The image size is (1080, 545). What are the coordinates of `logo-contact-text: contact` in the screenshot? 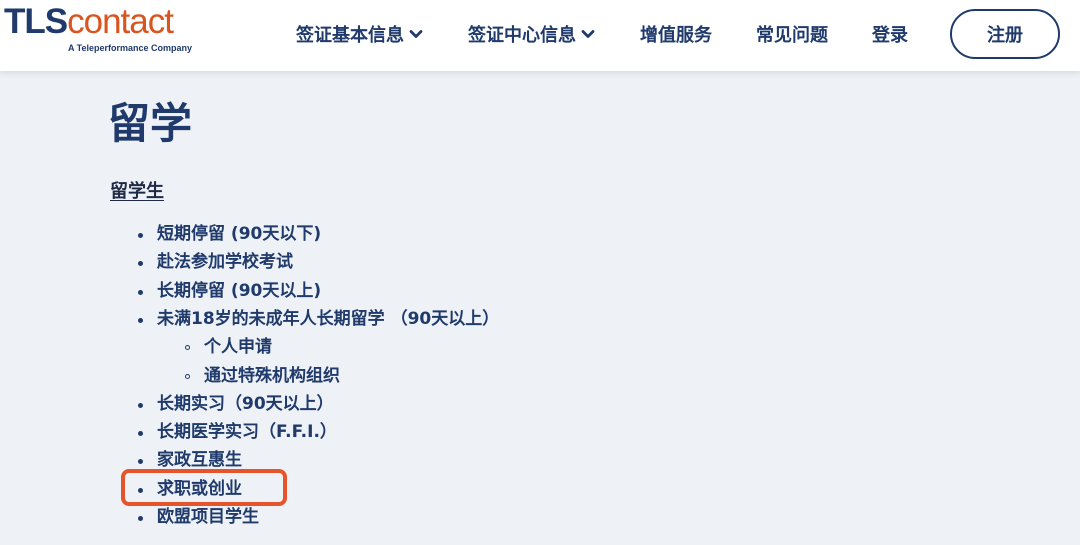 It's located at (120, 21).